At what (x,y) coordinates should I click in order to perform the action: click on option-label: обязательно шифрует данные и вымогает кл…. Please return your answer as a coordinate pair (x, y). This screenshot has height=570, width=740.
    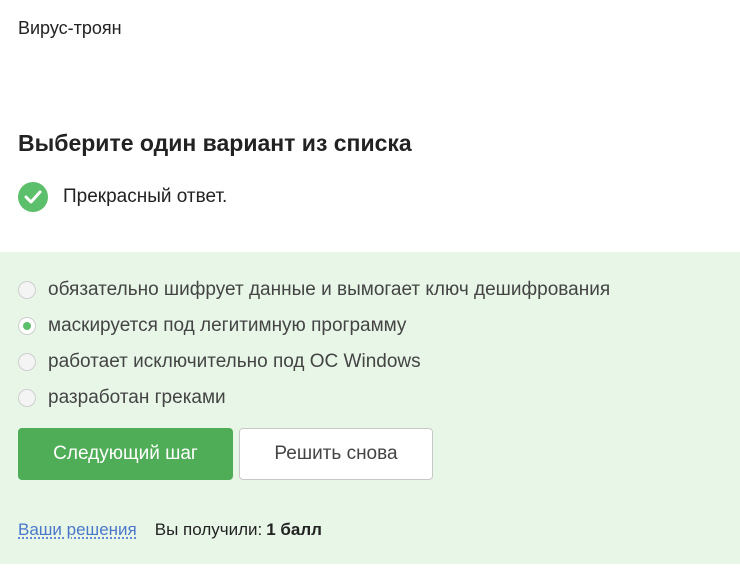
    Looking at the image, I should click on (329, 290).